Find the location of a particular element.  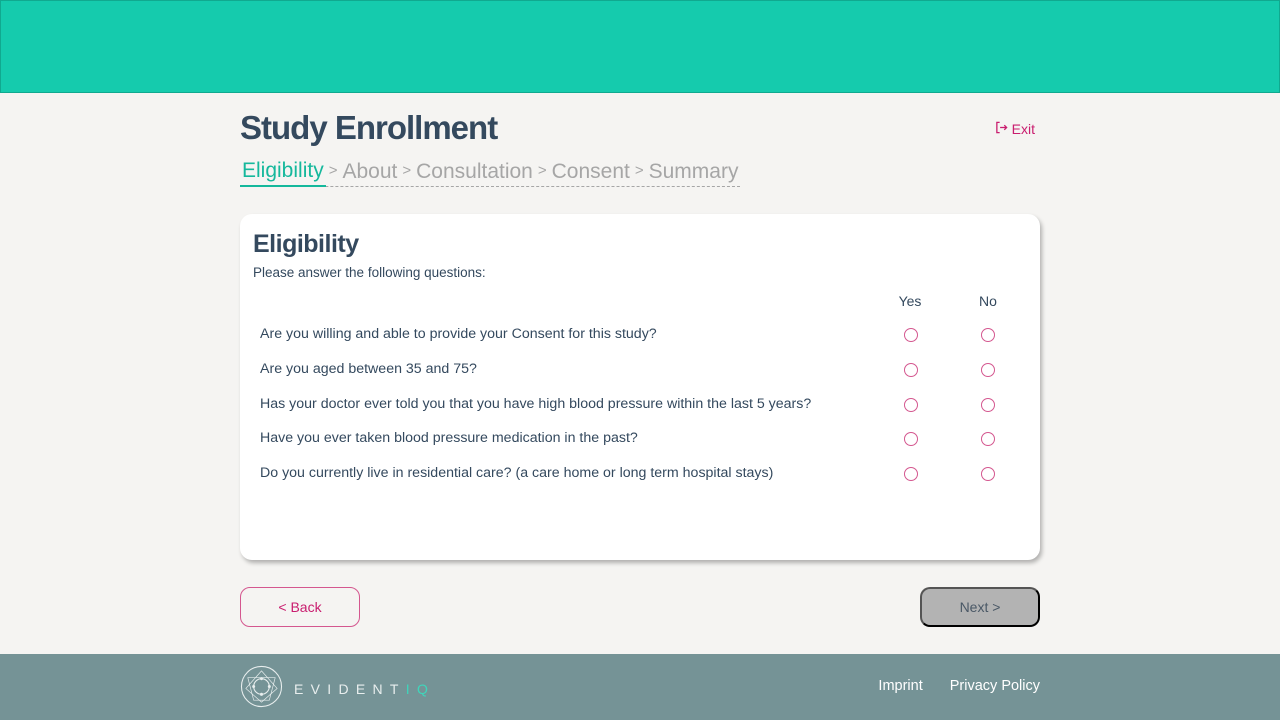

question-text: Are you aged between 35 and 75? is located at coordinates (368, 369).